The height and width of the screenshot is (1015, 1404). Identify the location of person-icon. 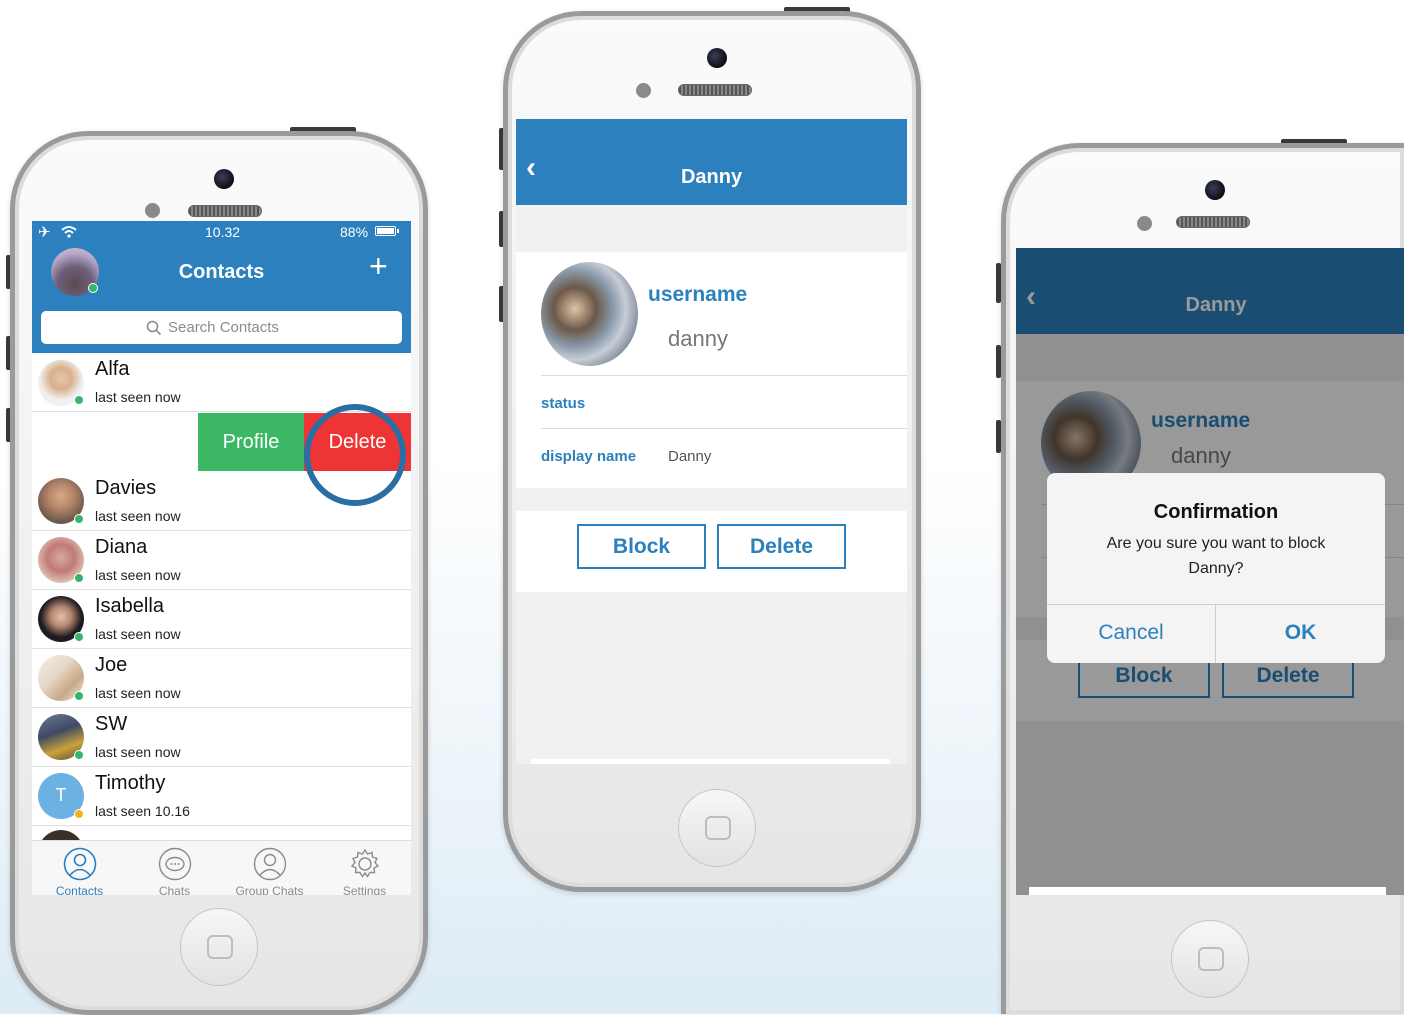
(80, 864).